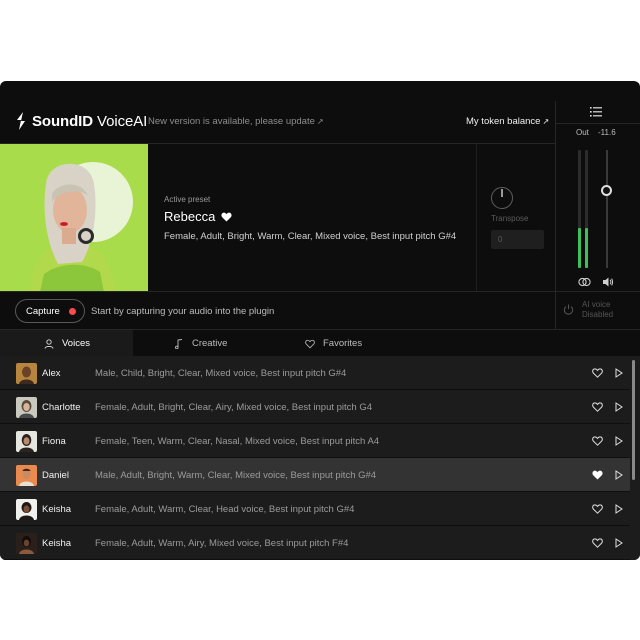  I want to click on left-level-meter, so click(579, 209).